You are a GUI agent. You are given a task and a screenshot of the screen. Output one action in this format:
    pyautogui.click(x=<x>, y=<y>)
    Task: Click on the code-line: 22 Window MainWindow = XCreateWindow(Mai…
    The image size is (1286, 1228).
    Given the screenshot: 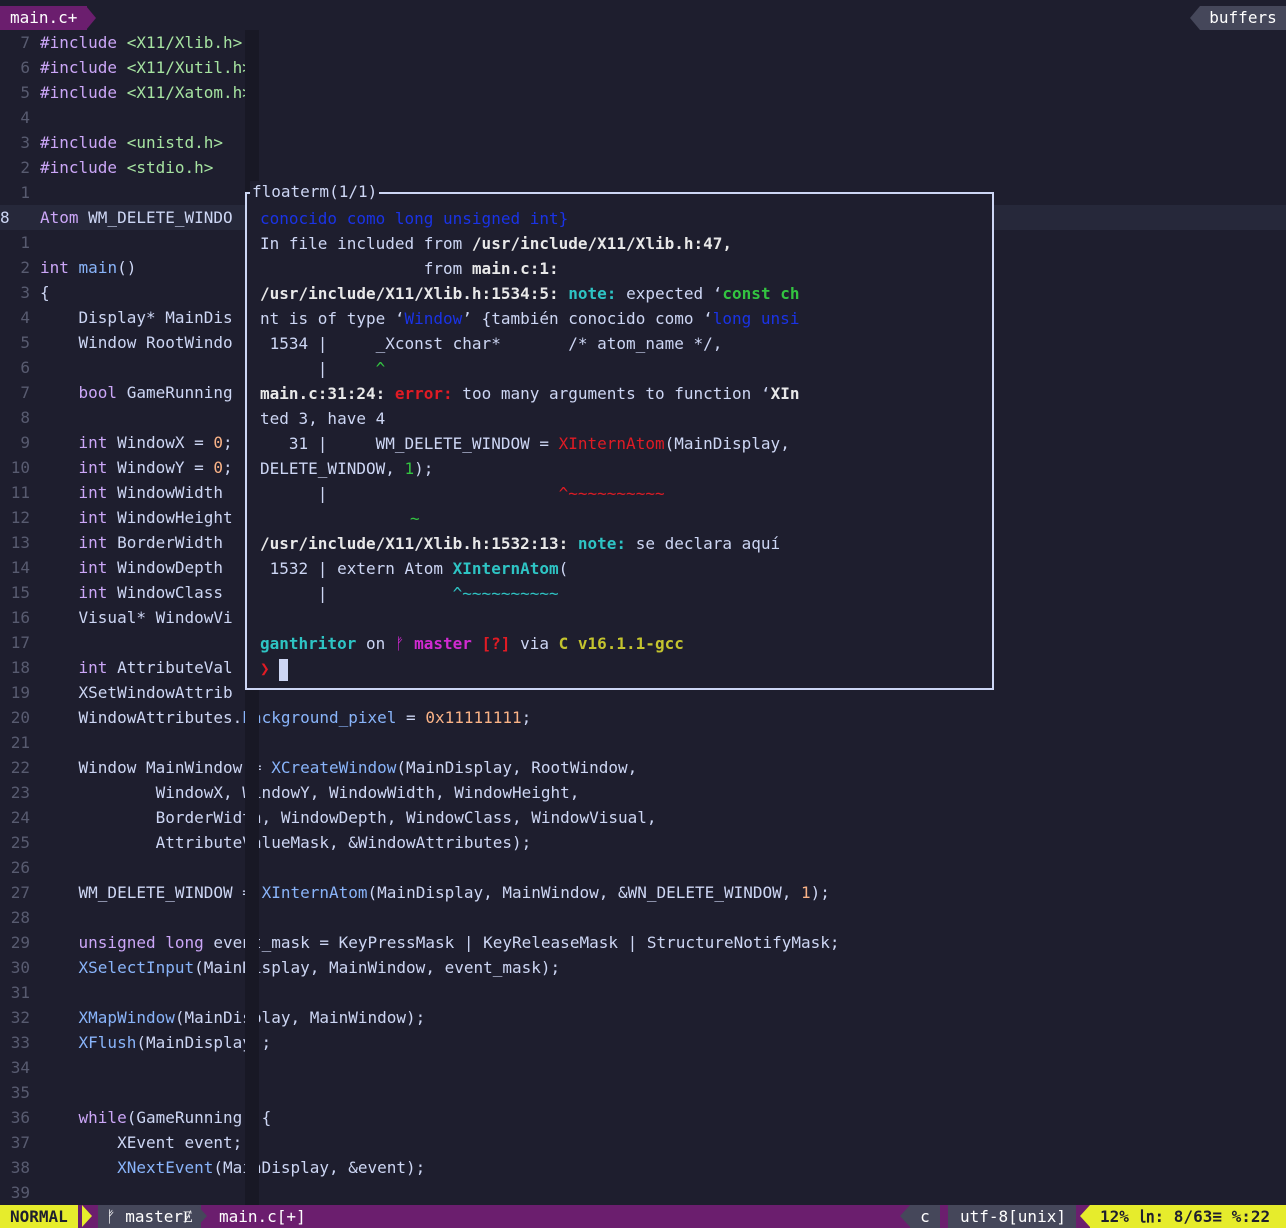 What is the action you would take?
    pyautogui.click(x=643, y=767)
    